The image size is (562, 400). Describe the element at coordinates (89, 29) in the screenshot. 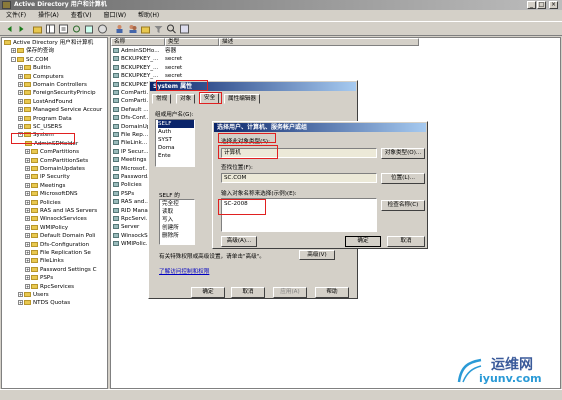

I see `export-icon` at that location.